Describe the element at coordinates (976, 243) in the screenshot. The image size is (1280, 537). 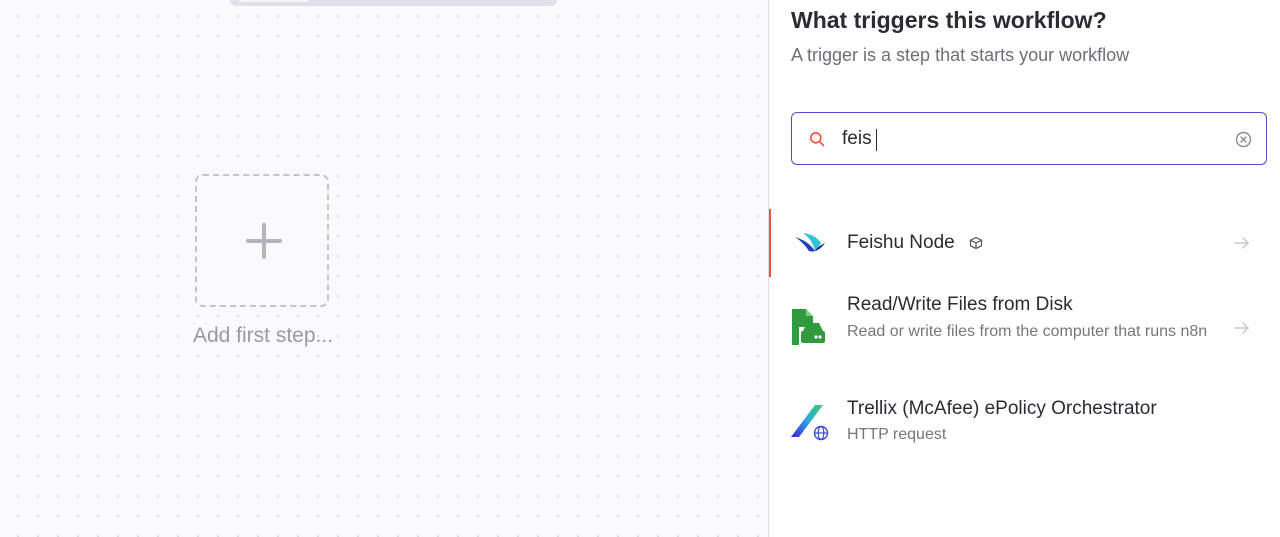
I see `community-node-icon` at that location.